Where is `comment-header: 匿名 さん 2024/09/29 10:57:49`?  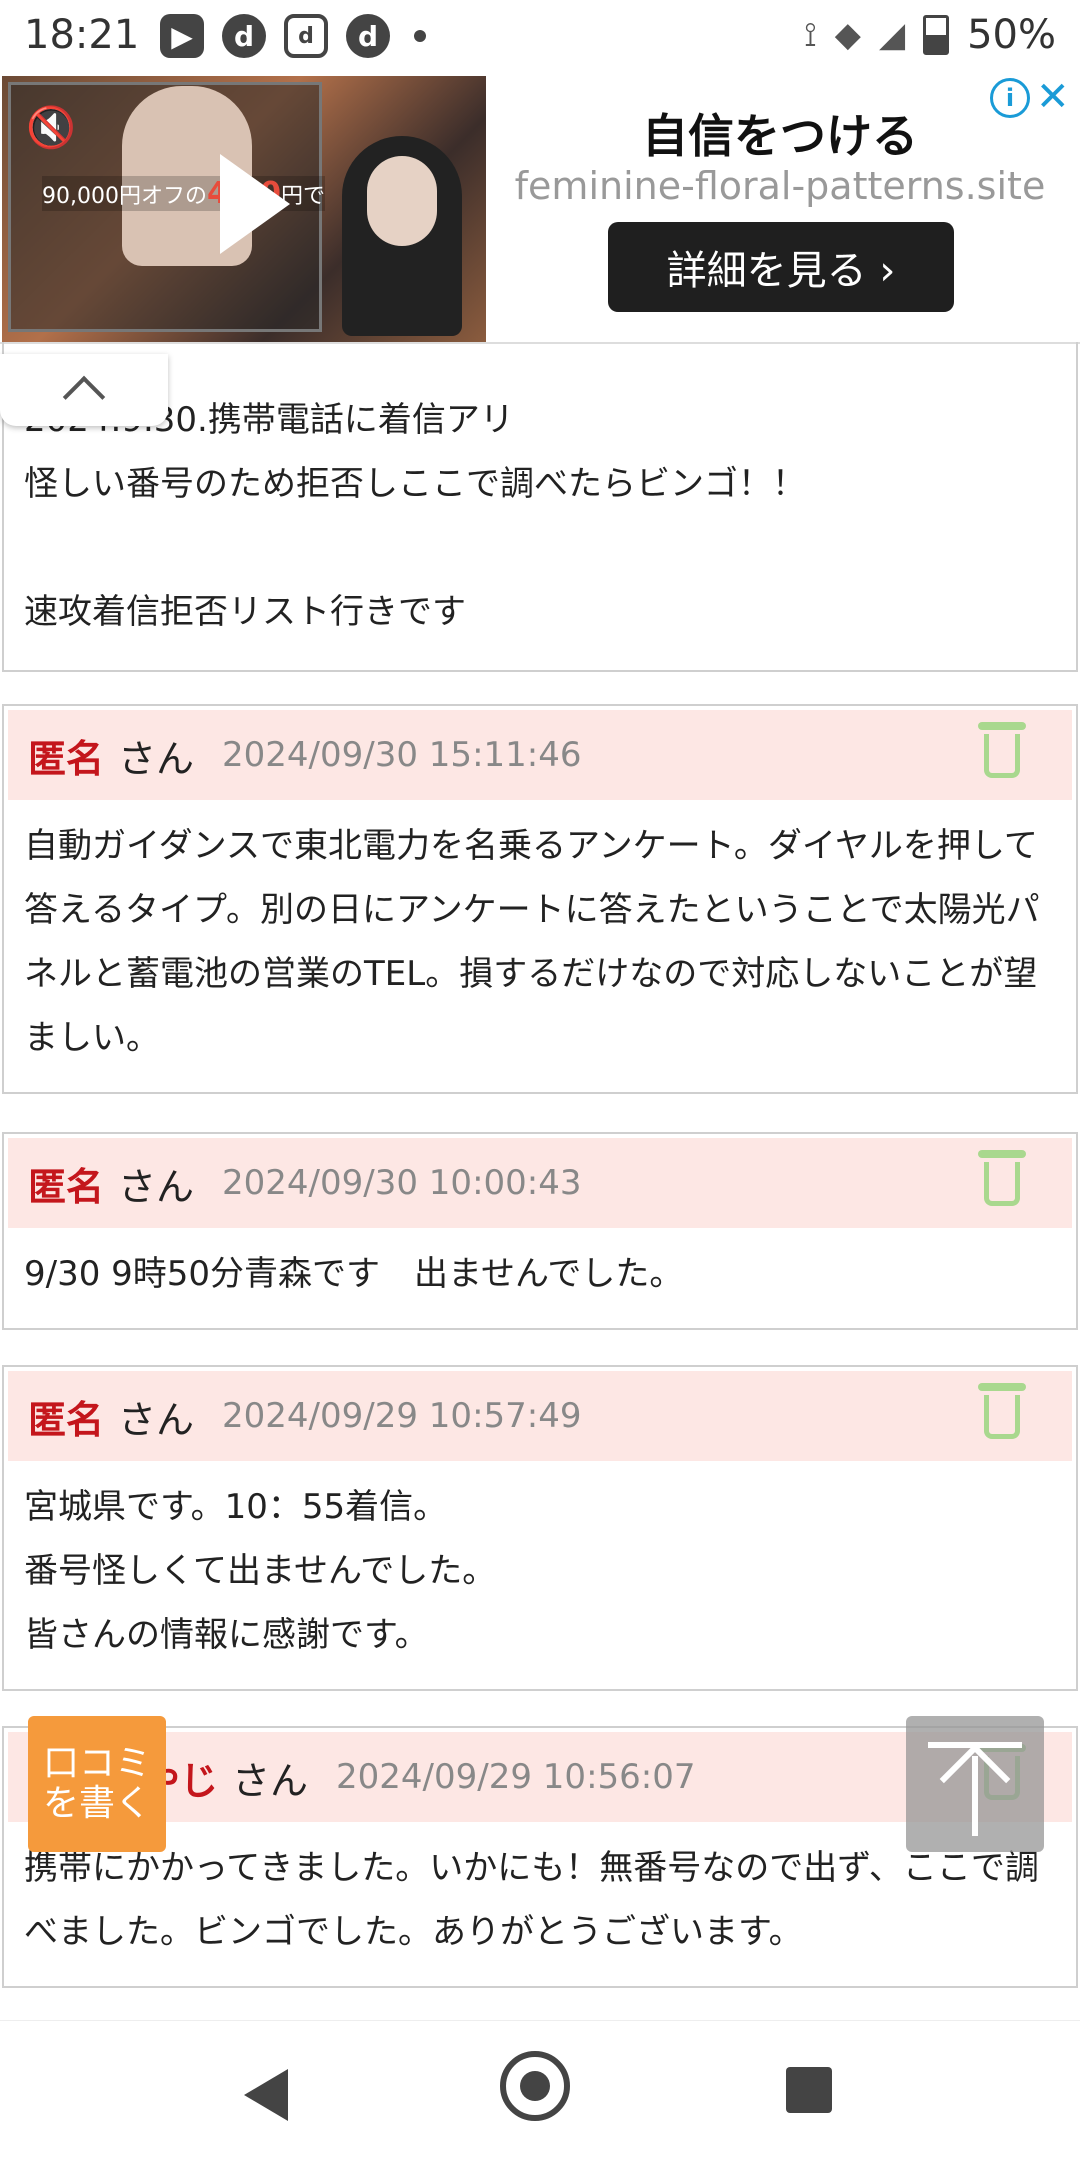 comment-header: 匿名 さん 2024/09/29 10:57:49 is located at coordinates (540, 1416).